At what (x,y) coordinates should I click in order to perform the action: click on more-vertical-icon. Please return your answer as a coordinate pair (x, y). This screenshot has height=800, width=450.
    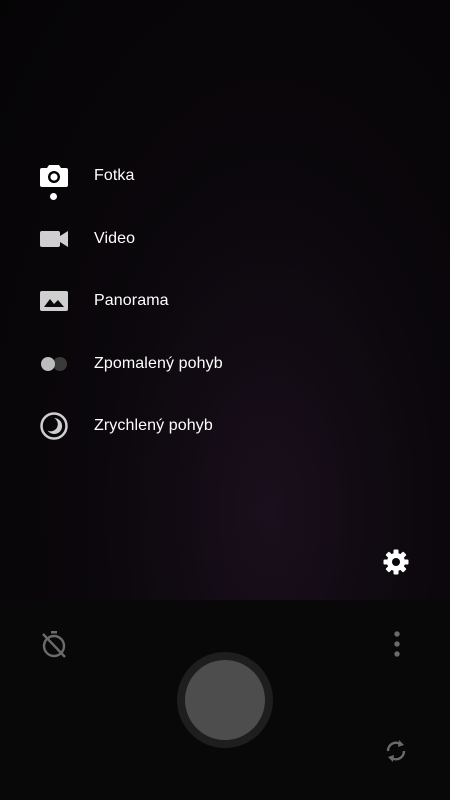
    Looking at the image, I should click on (397, 646).